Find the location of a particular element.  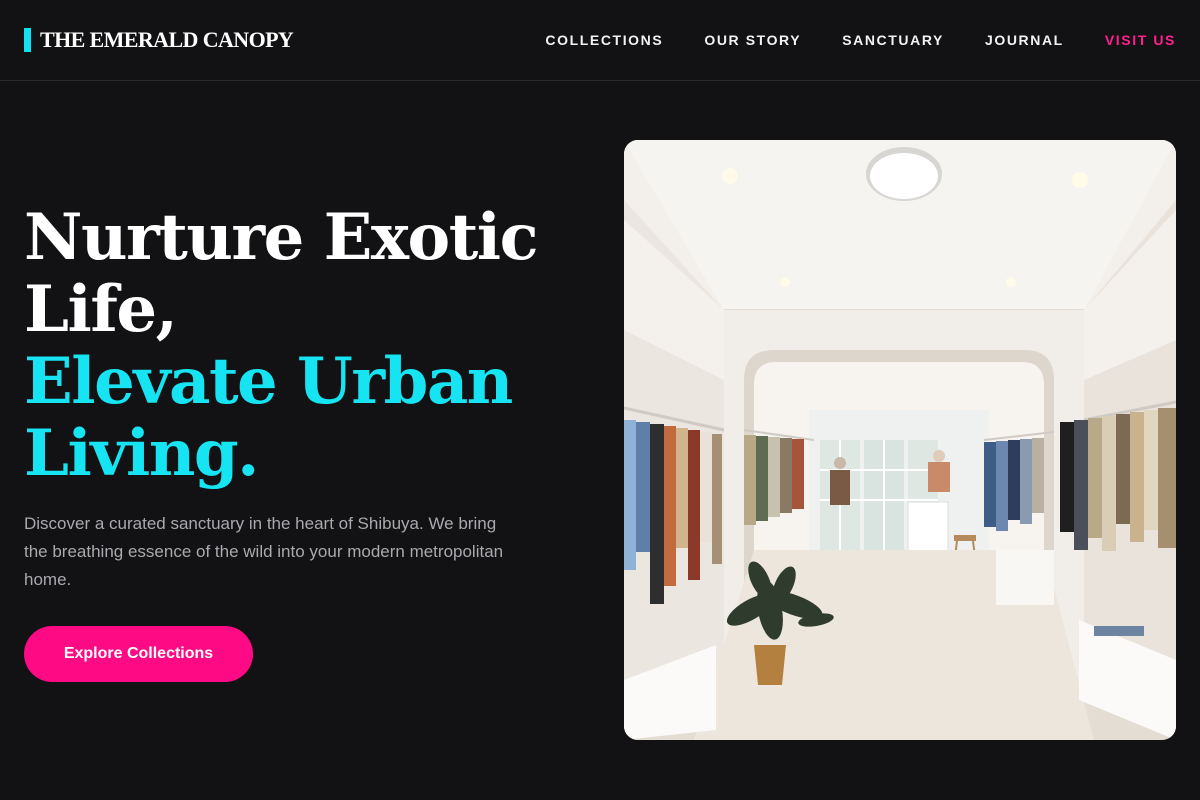

nav-link-collections: COLLECTIONS is located at coordinates (604, 40).